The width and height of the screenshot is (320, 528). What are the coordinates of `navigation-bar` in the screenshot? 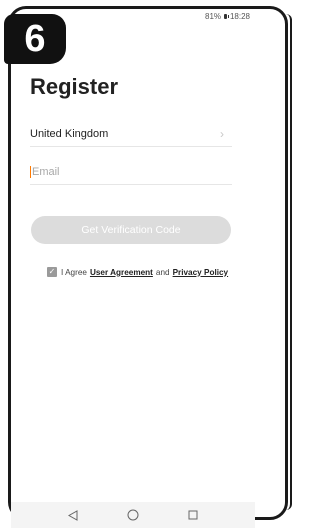 It's located at (133, 515).